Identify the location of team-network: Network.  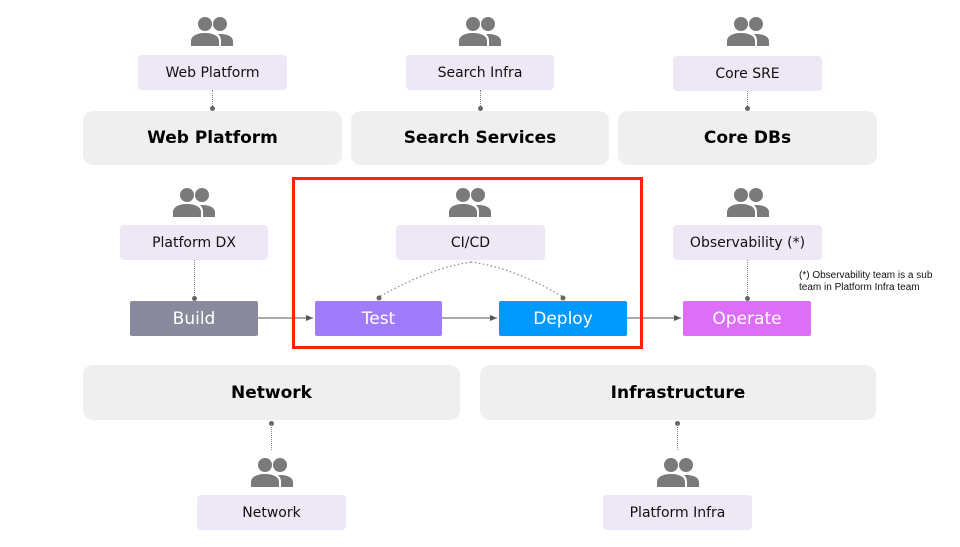
(271, 512).